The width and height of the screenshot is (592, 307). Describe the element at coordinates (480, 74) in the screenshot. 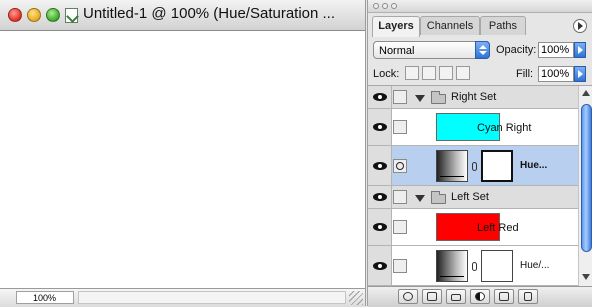

I see `lock-row: Lock: Fill: 100%` at that location.